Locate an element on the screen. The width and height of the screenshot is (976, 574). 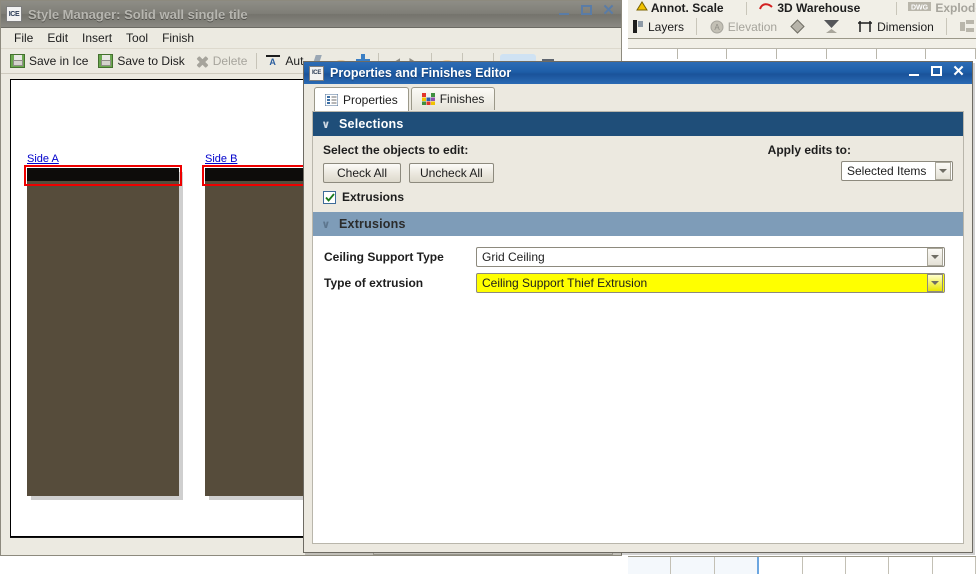
ribbon-item-explode: DWG Explode is located at coordinates (942, 8).